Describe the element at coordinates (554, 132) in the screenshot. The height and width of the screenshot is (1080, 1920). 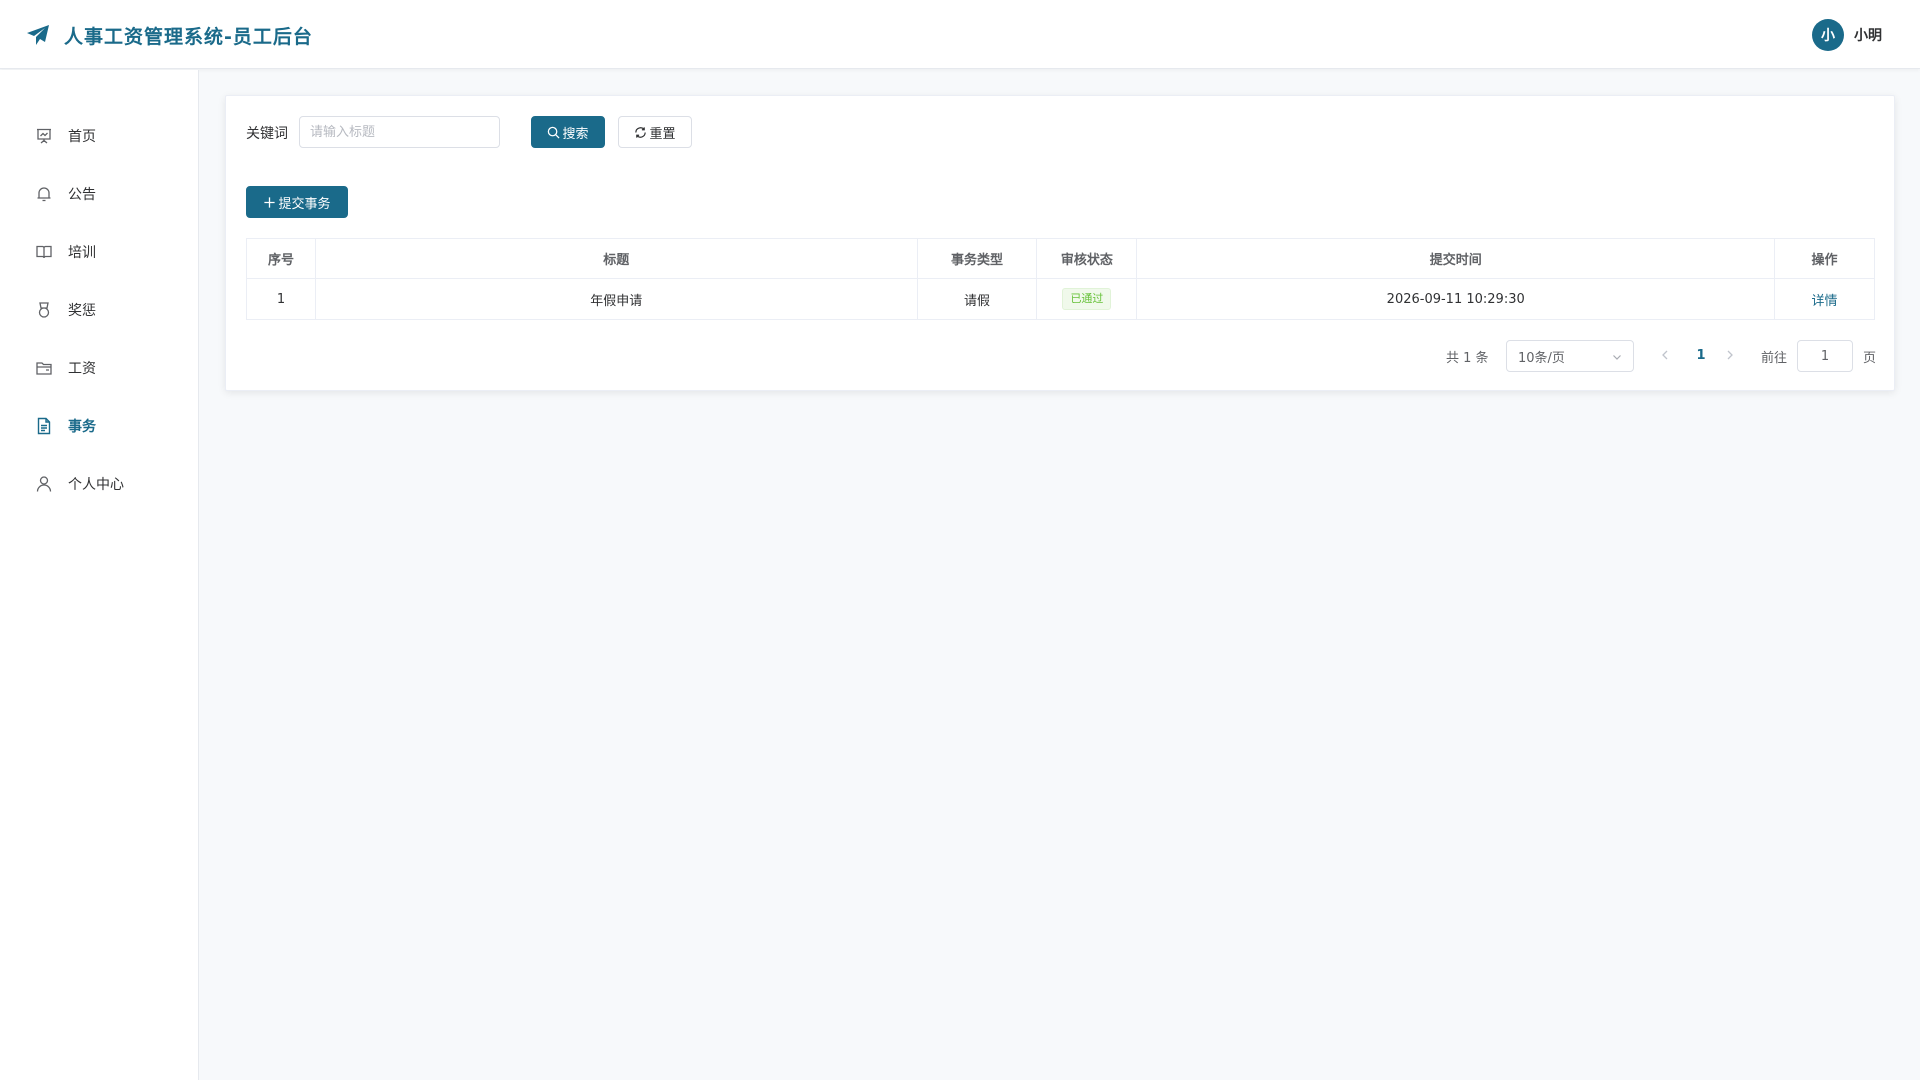
I see `search-icon` at that location.